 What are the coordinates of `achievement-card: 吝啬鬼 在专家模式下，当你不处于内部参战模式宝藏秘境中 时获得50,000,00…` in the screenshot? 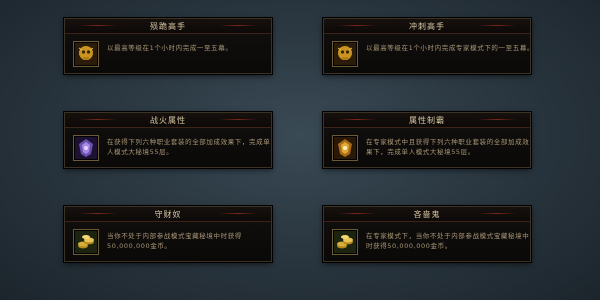 It's located at (427, 234).